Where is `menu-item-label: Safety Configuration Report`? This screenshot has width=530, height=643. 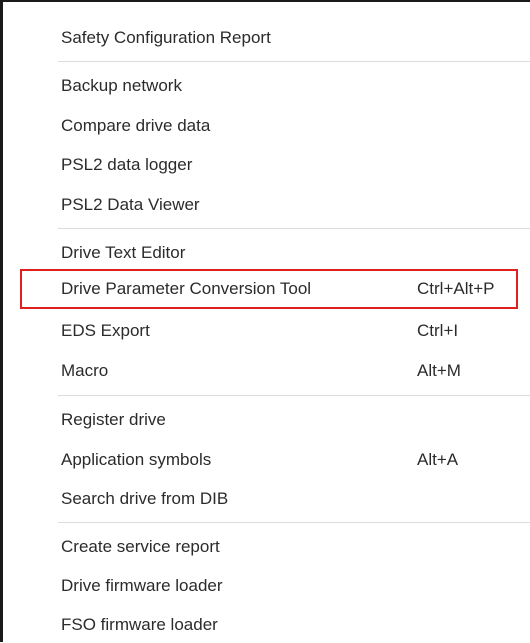 menu-item-label: Safety Configuration Report is located at coordinates (166, 37).